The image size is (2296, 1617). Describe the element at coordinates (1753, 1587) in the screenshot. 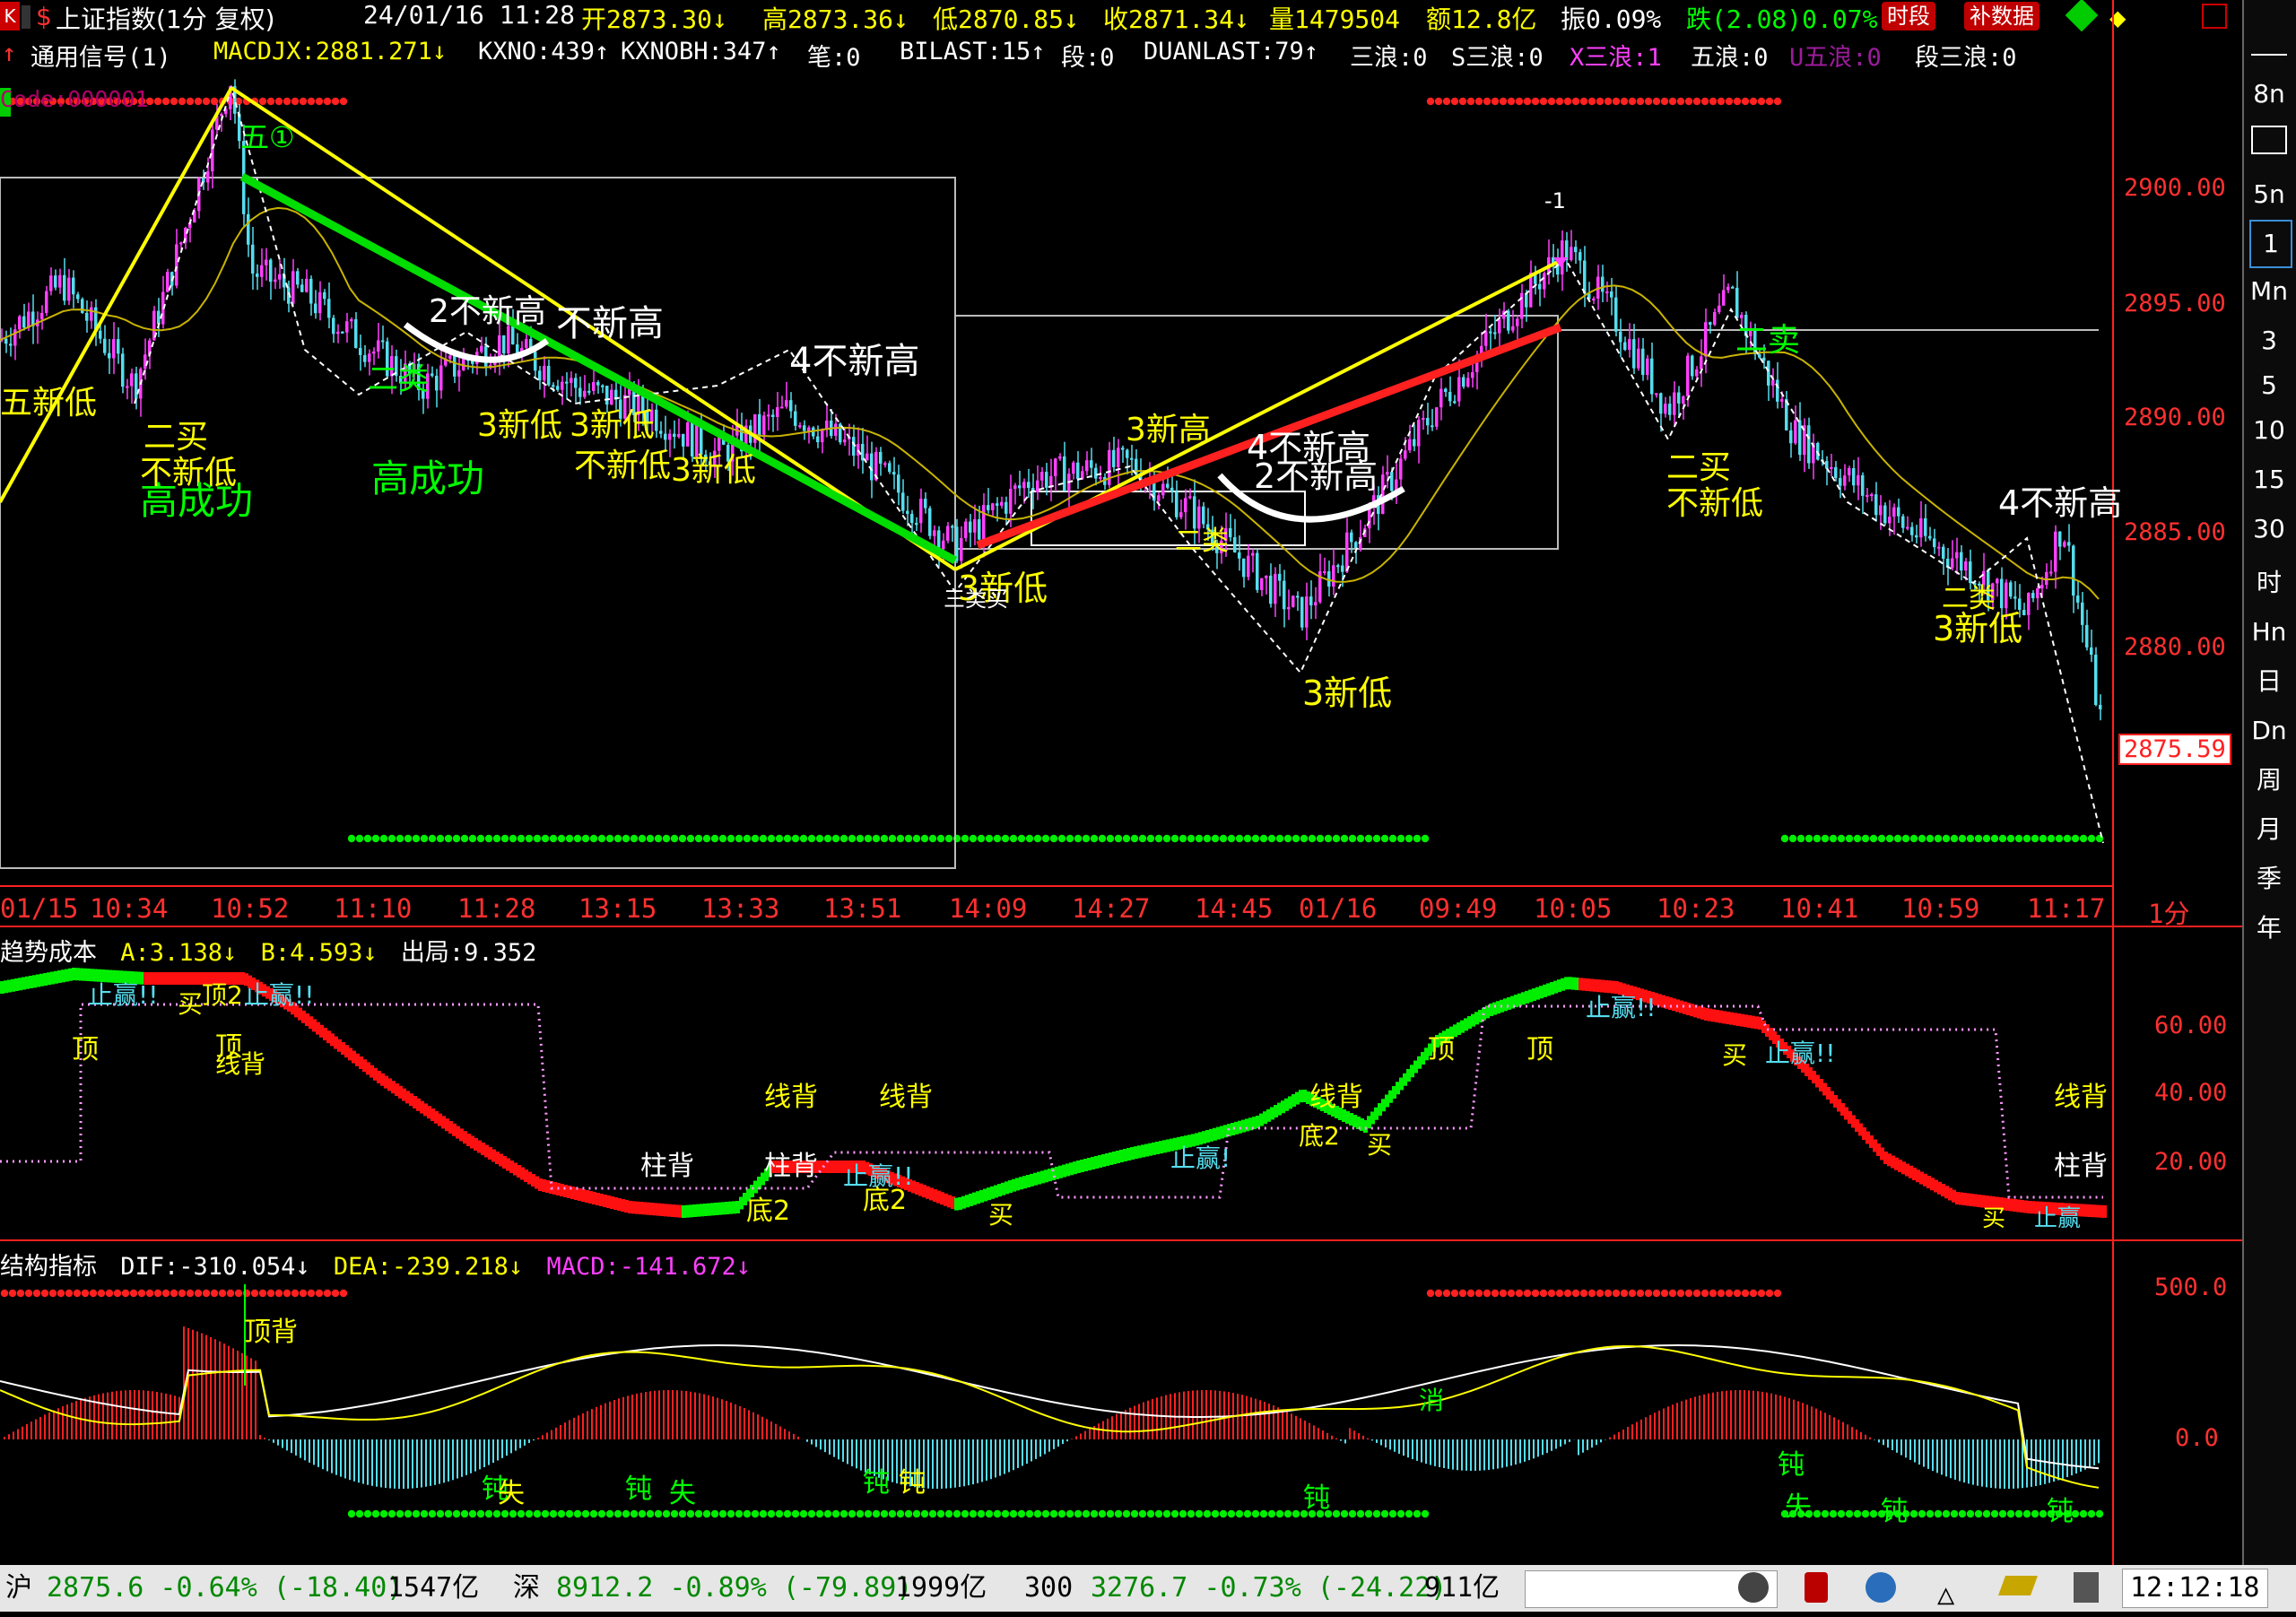

I see `python-icon` at that location.